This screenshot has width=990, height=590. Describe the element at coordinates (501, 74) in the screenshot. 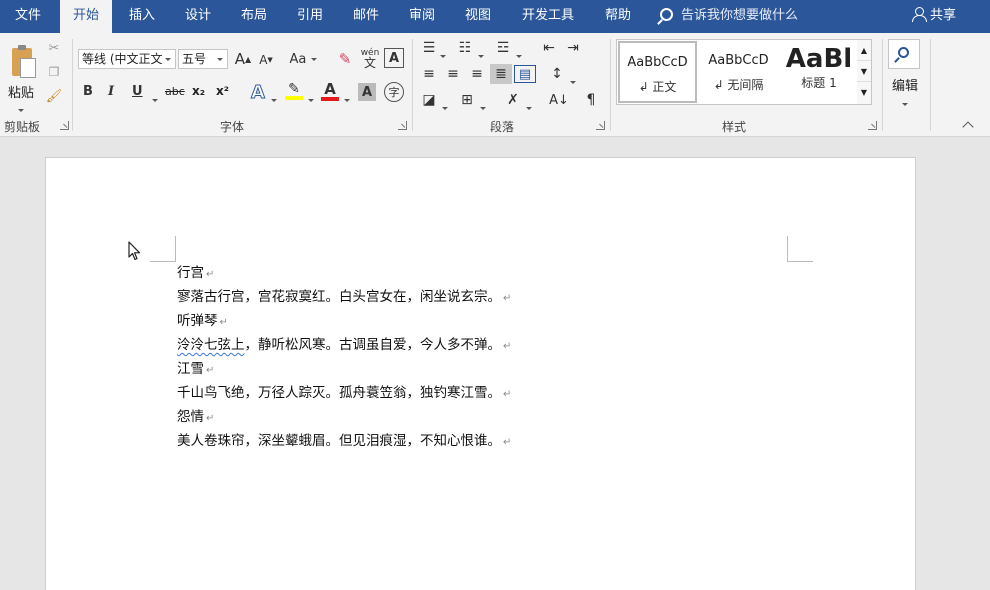

I see `justify-icon: ≣` at that location.